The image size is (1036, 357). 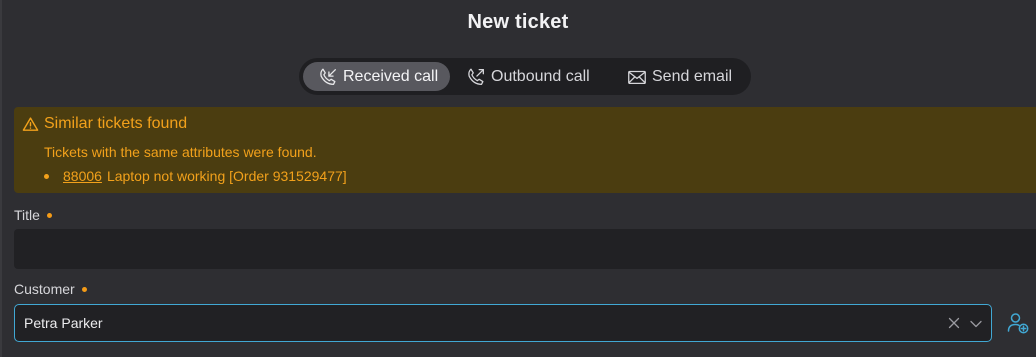 I want to click on tab-label: Send email, so click(x=692, y=76).